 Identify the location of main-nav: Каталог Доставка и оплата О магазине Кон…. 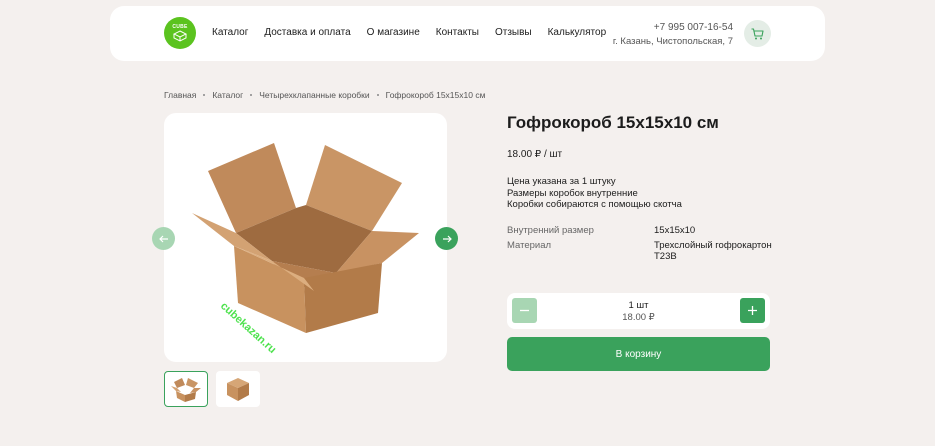
(409, 32).